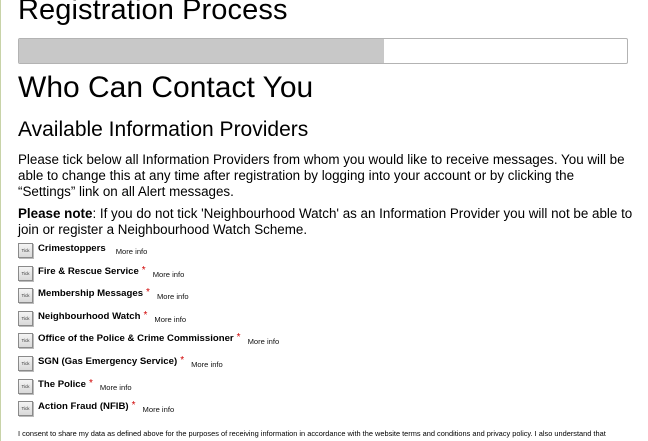 This screenshot has width=648, height=441. Describe the element at coordinates (0, 220) in the screenshot. I see `left-border` at that location.